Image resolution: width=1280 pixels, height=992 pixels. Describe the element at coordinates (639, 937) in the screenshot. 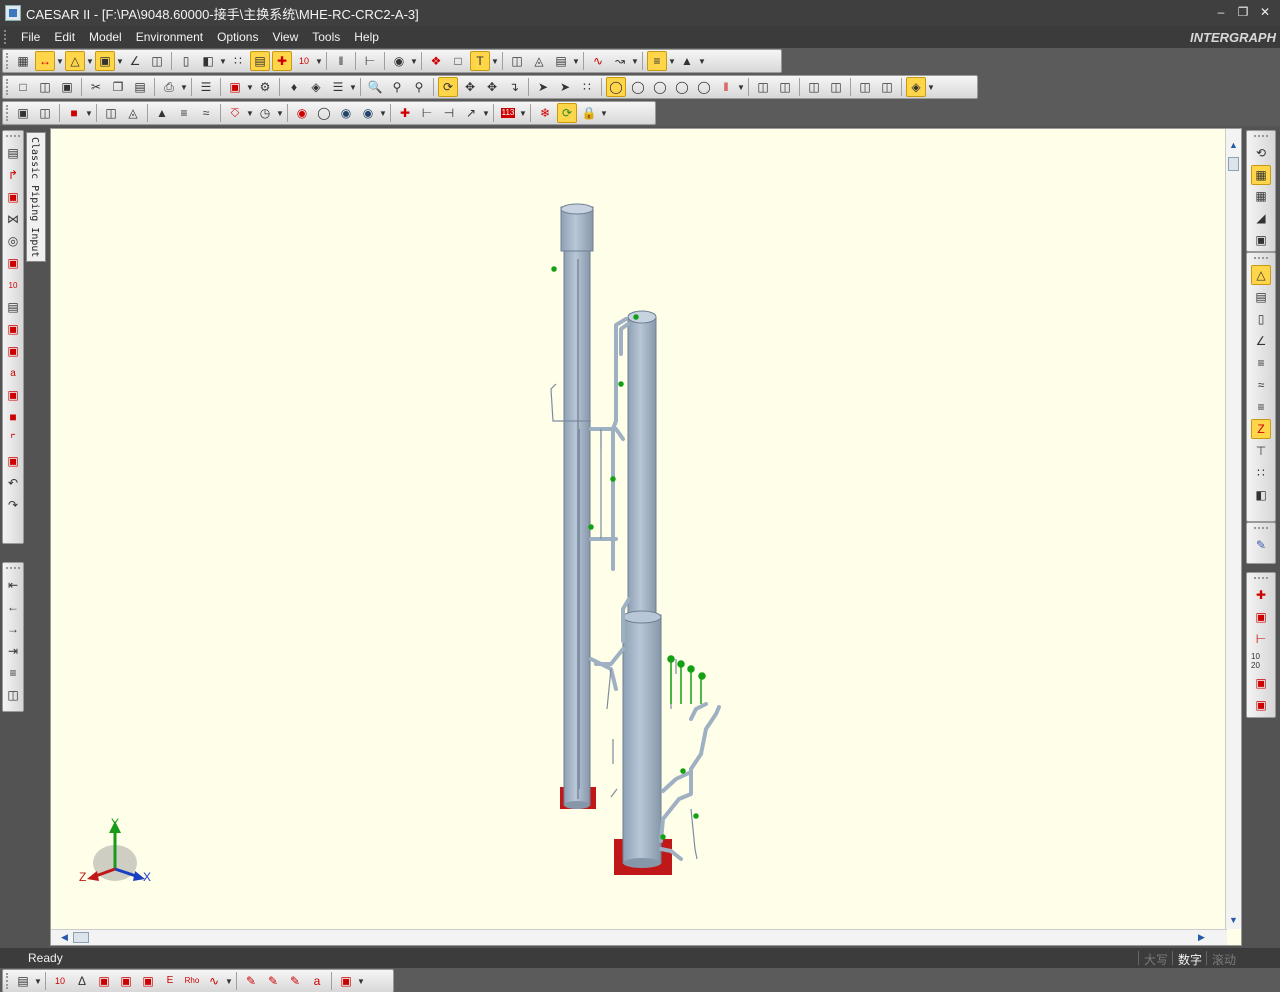

I see `horizontal-scrollbar: ◀ ▶` at that location.